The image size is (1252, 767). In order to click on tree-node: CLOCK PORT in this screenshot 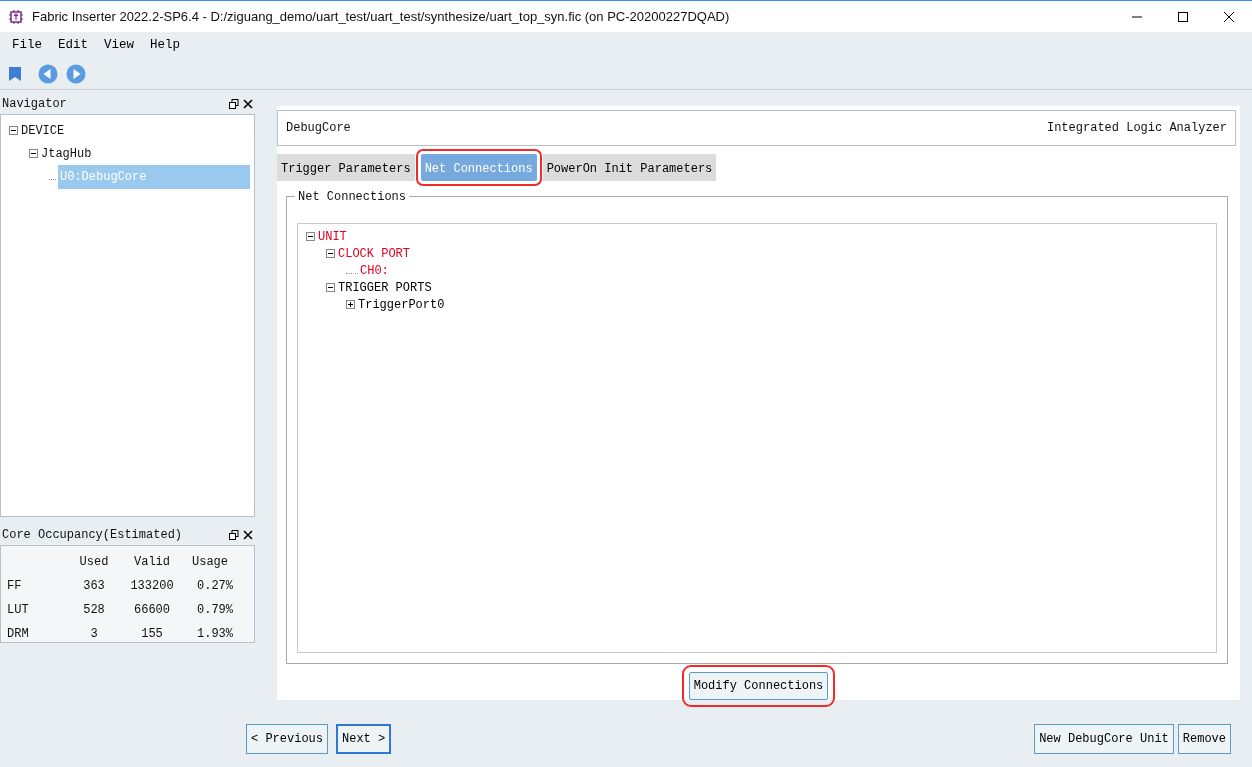, I will do `click(374, 253)`.